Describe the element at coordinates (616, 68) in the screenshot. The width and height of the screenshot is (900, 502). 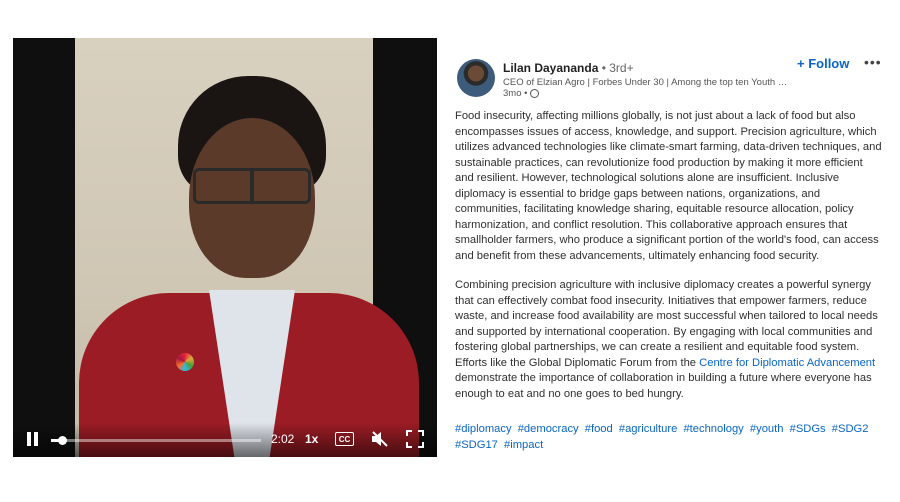
I see `connection-degree: • 3rd+` at that location.